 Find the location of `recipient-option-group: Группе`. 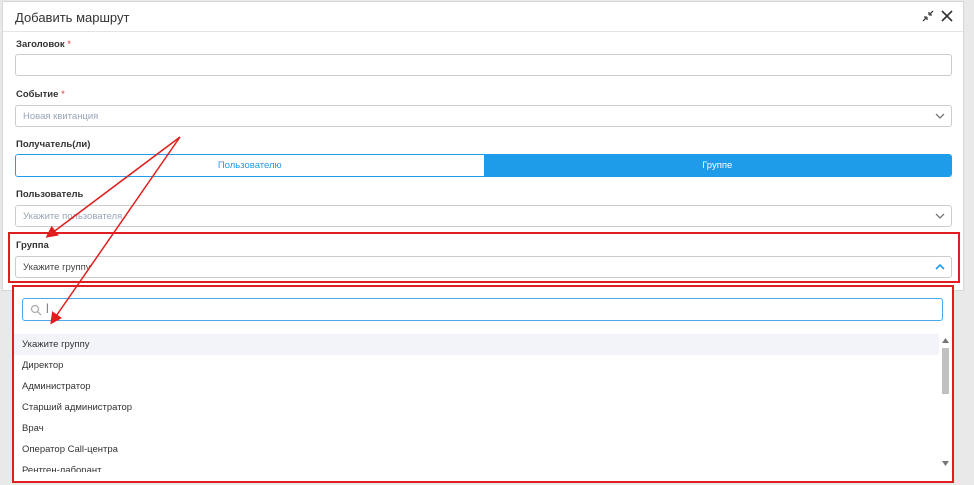

recipient-option-group: Группе is located at coordinates (717, 165).